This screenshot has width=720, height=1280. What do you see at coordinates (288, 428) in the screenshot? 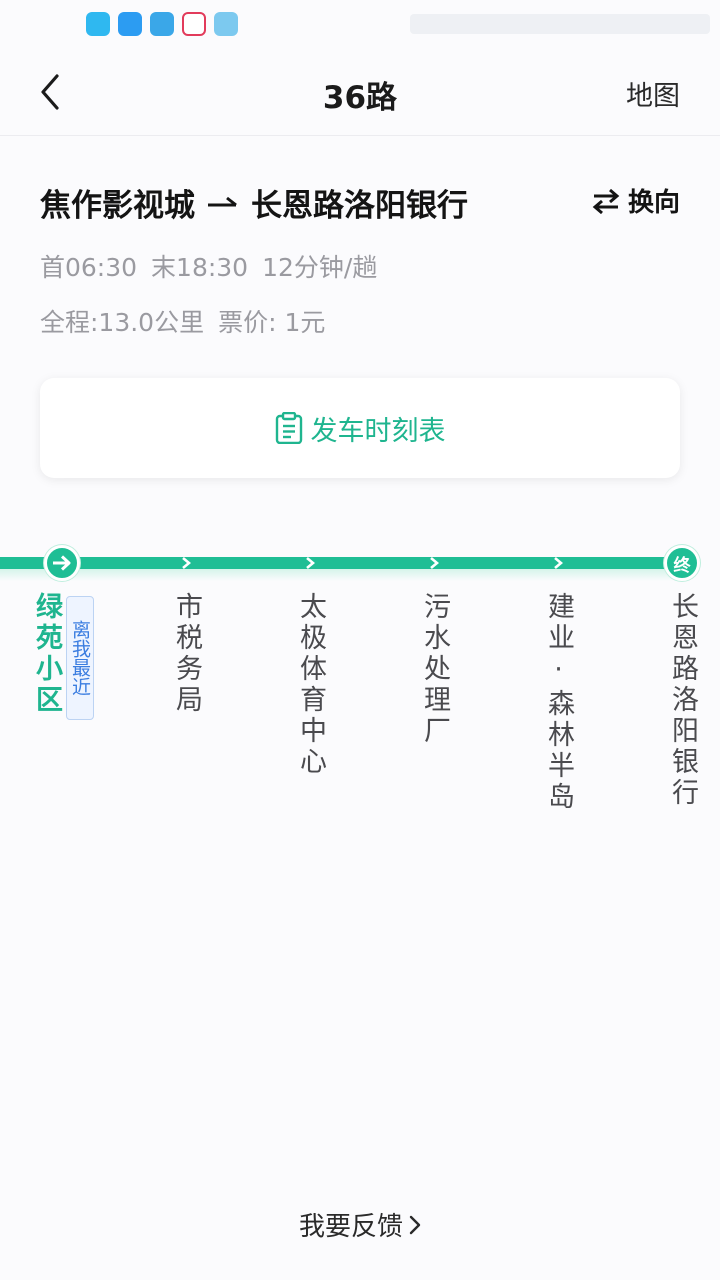
I see `clipboard-icon` at bounding box center [288, 428].